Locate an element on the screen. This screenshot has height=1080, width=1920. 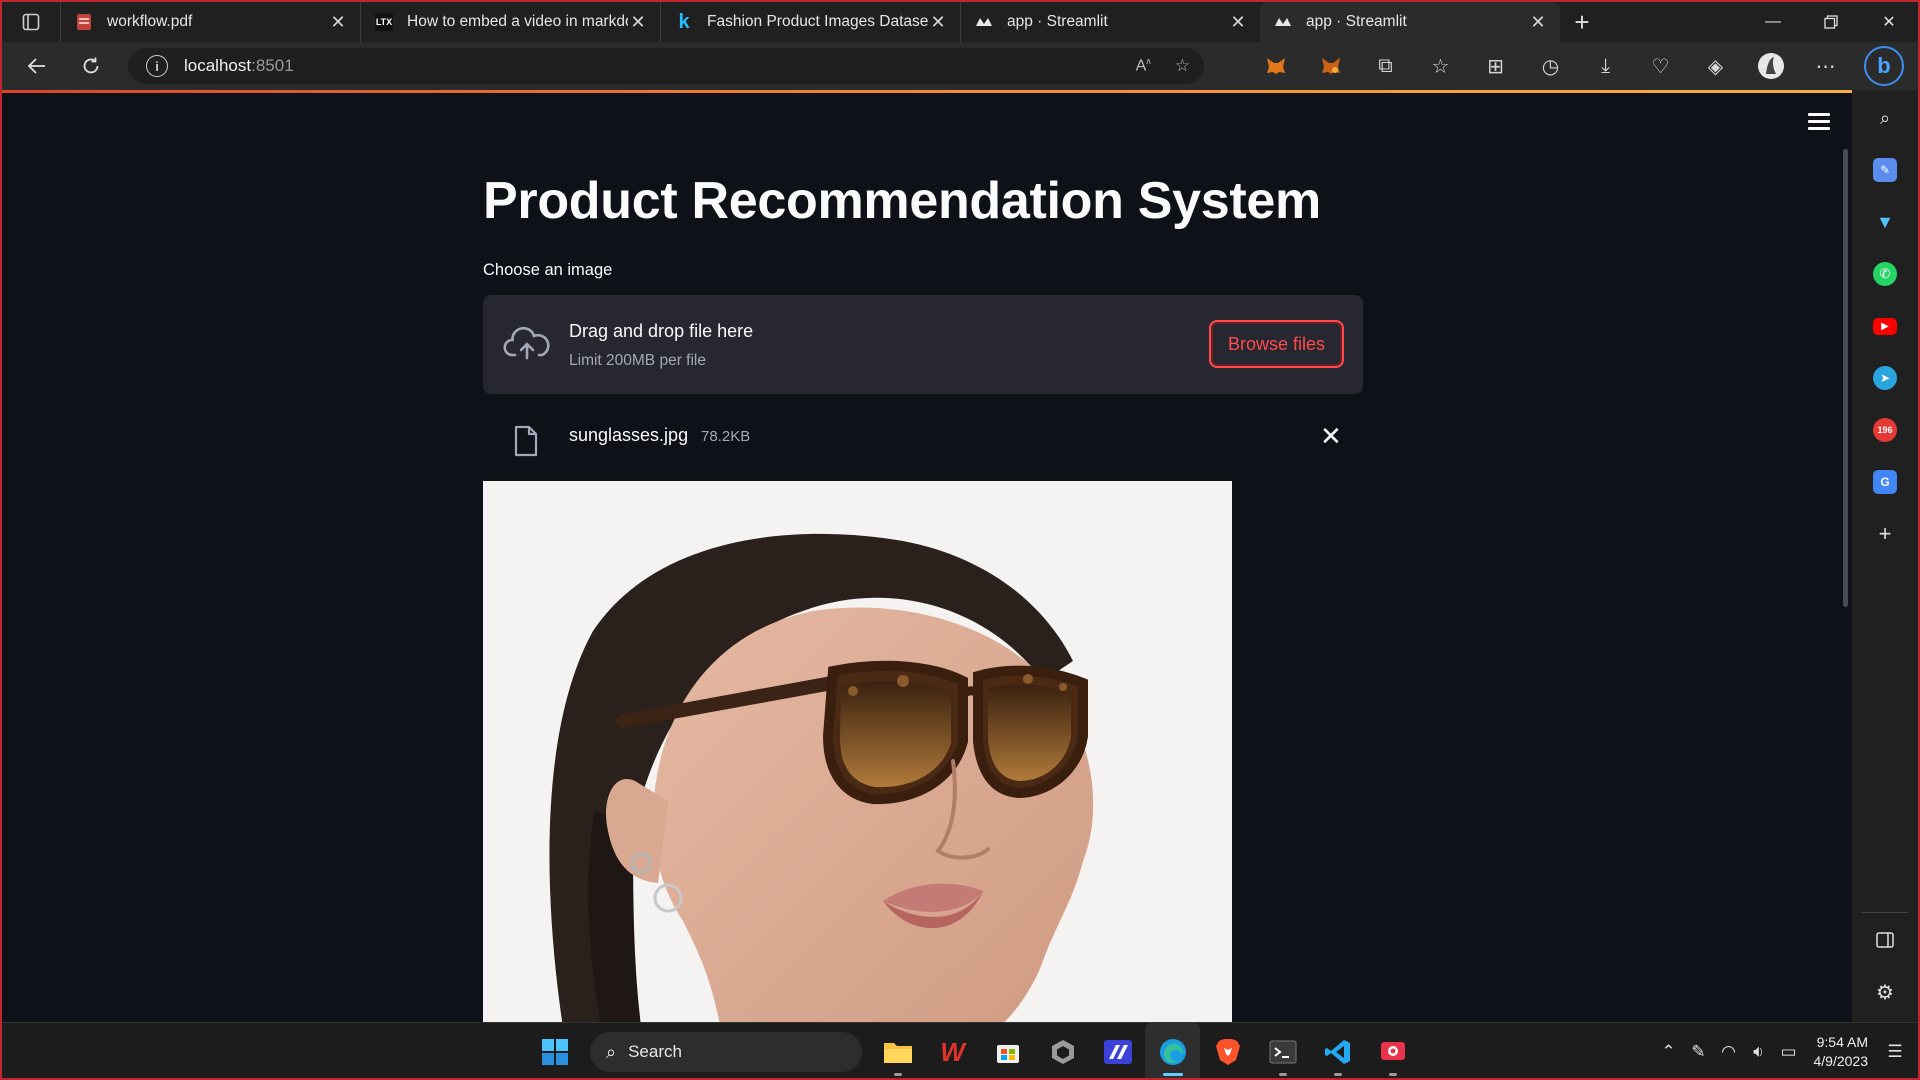
tab-fashion-dataset: k Fashion Product Images Dataset ✕ is located at coordinates (810, 22).